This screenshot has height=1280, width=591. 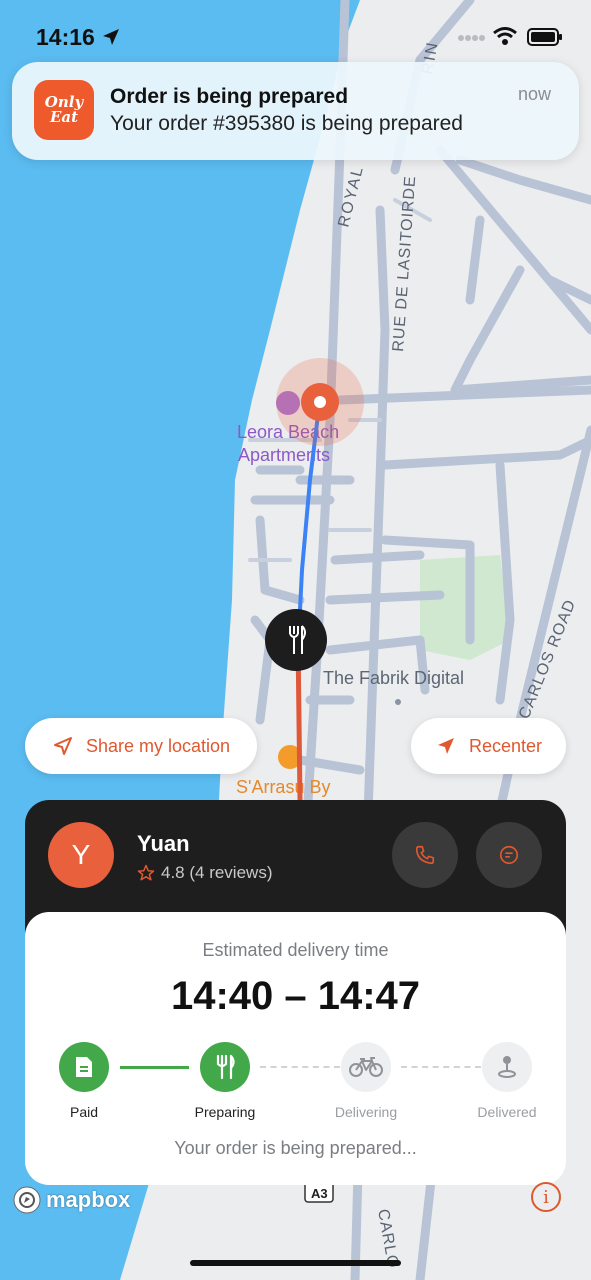 I want to click on recenter-label: Recenter, so click(x=505, y=745).